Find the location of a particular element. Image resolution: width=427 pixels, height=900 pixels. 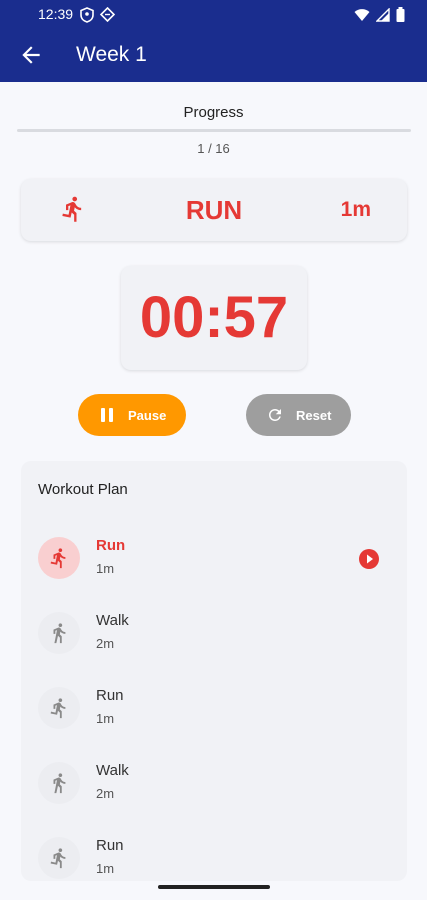

page-title: Week 1 is located at coordinates (111, 54).